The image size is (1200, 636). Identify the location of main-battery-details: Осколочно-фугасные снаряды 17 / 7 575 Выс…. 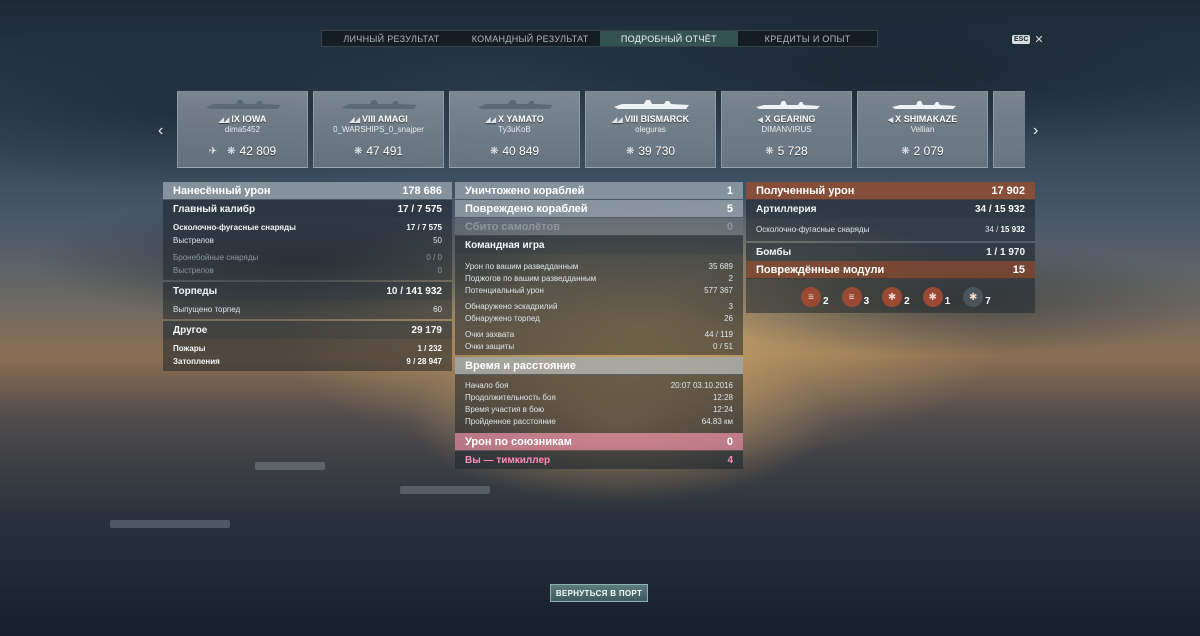
(307, 249).